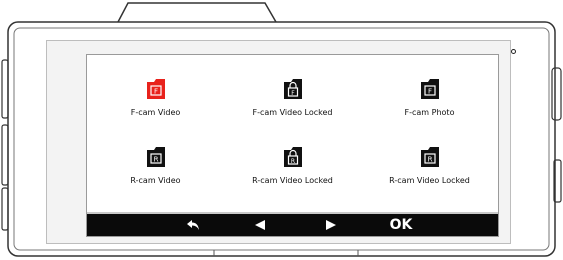 This screenshot has height=260, width=563. What do you see at coordinates (292, 89) in the screenshot?
I see `folder-lock-f-icon: F` at bounding box center [292, 89].